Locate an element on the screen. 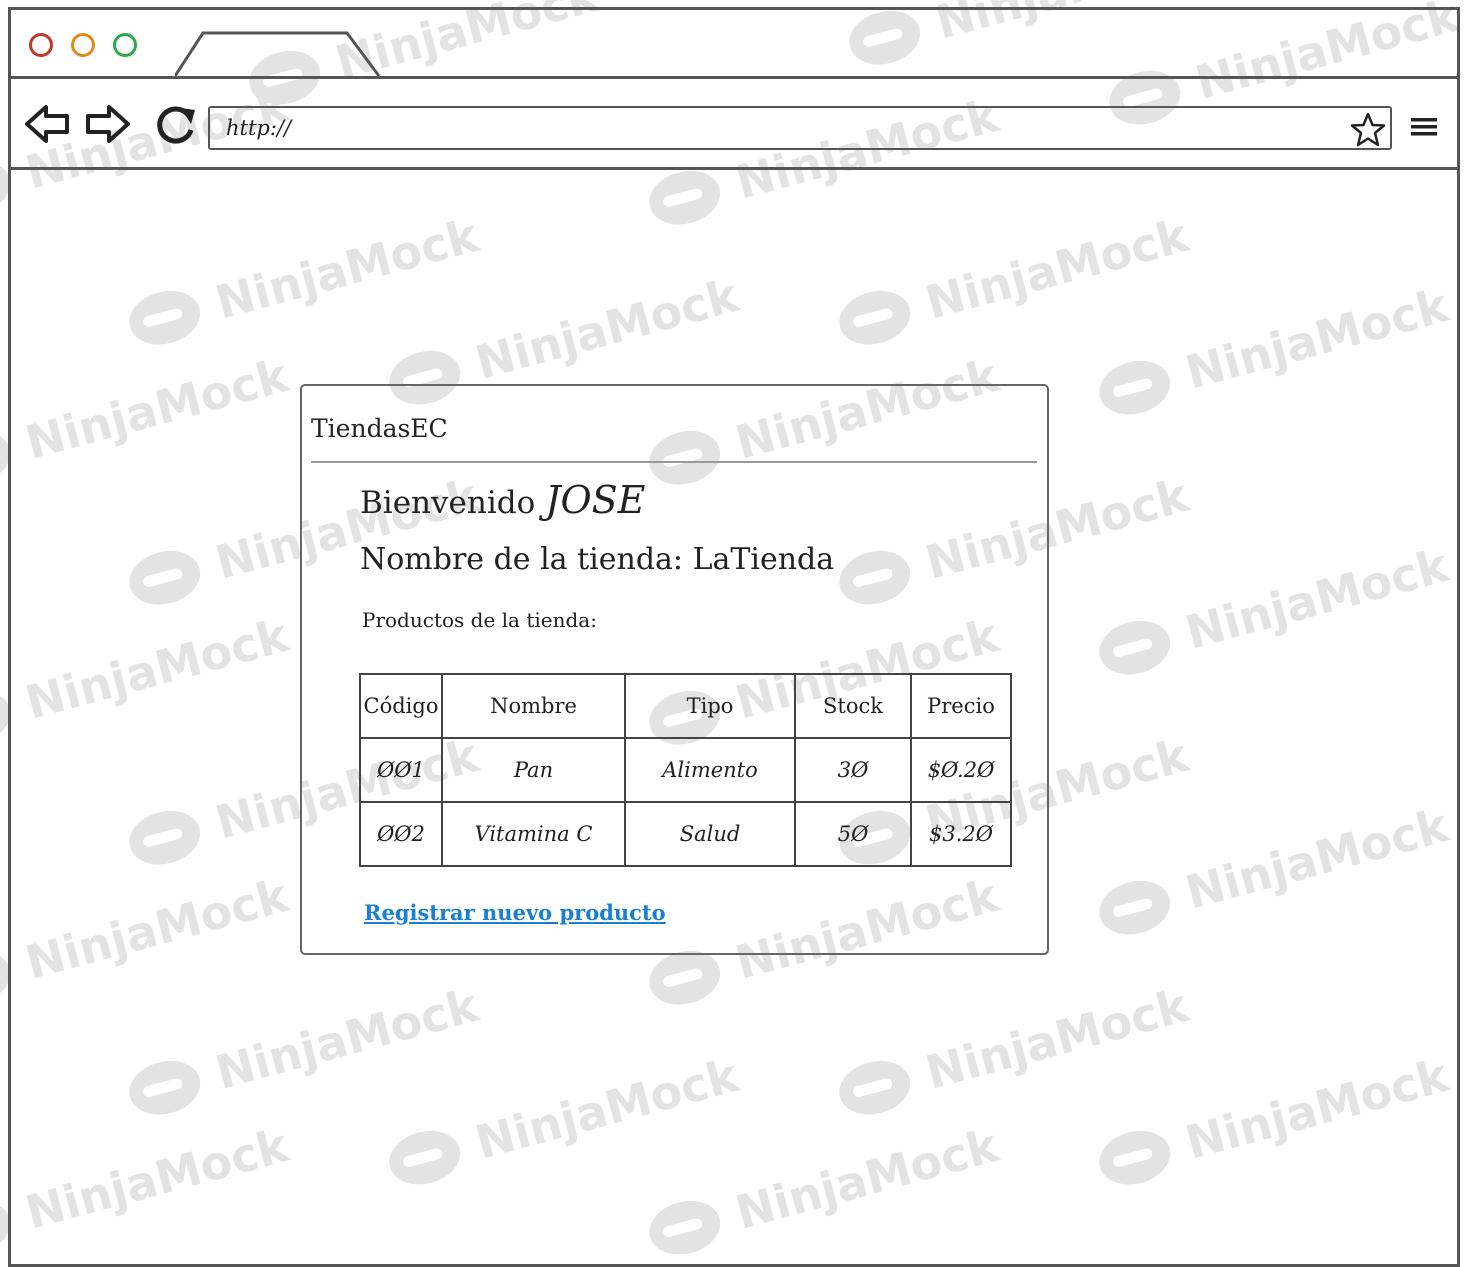 The width and height of the screenshot is (1468, 1267). table-cell-stock: 5Ø is located at coordinates (853, 834).